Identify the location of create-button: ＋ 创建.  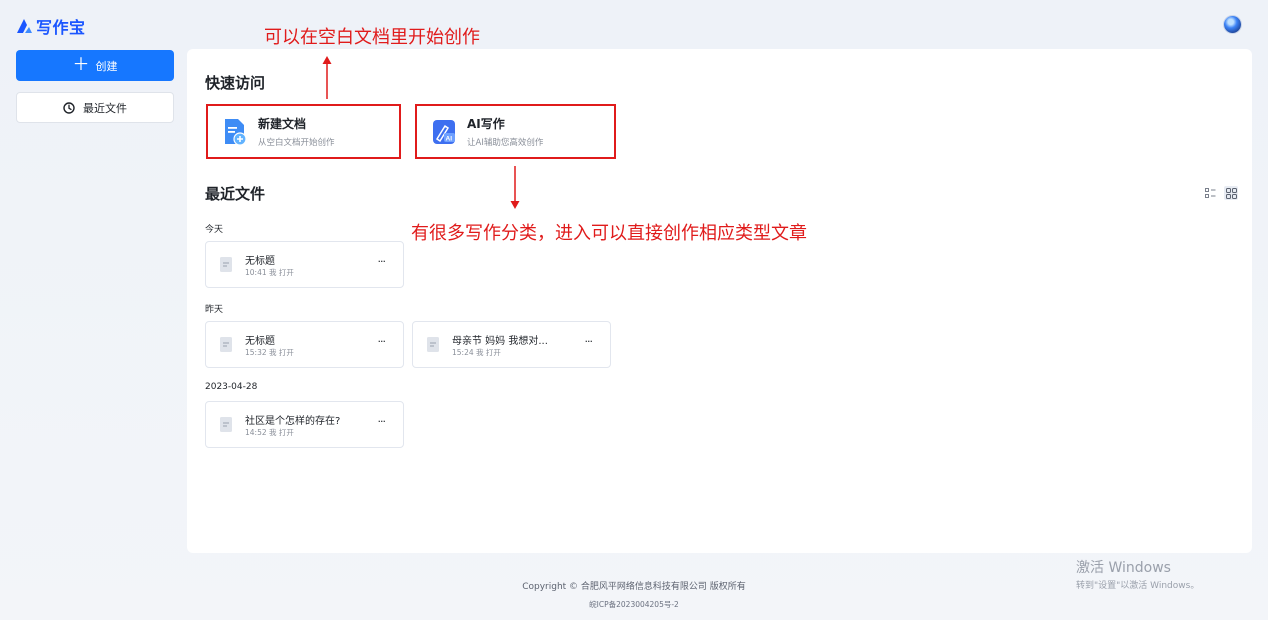
(95, 65).